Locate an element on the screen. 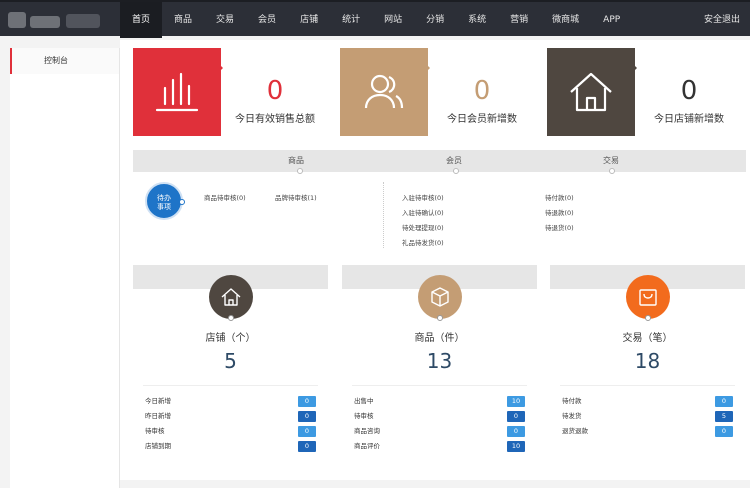 The image size is (750, 488). task-pending-payment: 待付款(0) is located at coordinates (559, 197).